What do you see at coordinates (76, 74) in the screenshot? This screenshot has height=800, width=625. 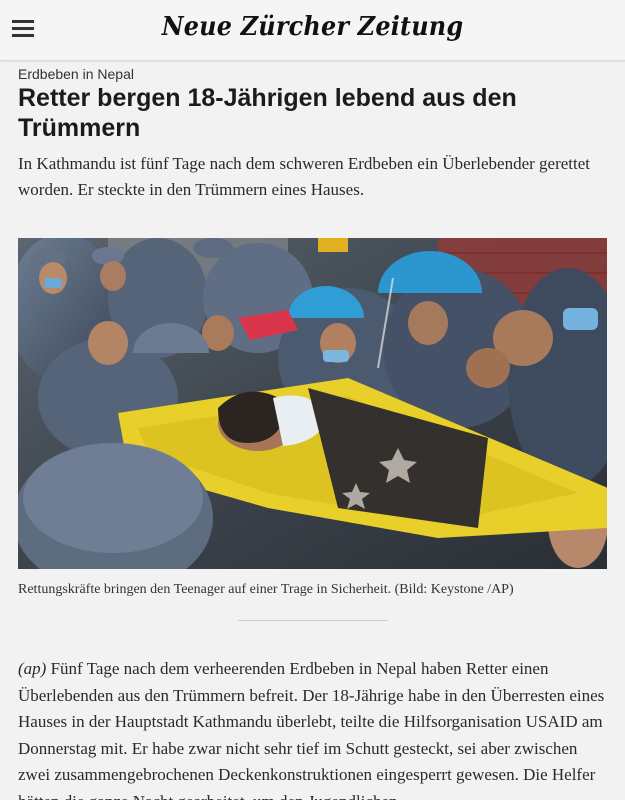 I see `article-kicker: Erdbeben in Nepal` at bounding box center [76, 74].